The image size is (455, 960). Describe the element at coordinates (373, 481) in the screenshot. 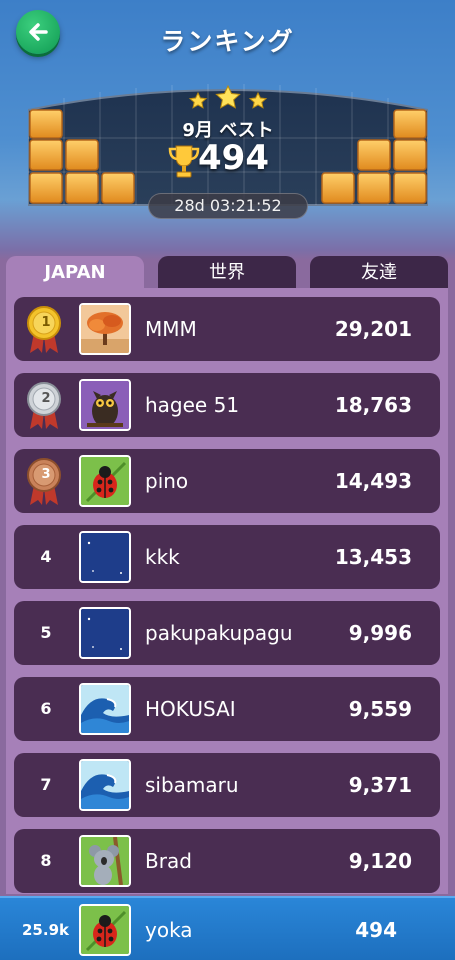

I see `player-score: 14,493` at that location.